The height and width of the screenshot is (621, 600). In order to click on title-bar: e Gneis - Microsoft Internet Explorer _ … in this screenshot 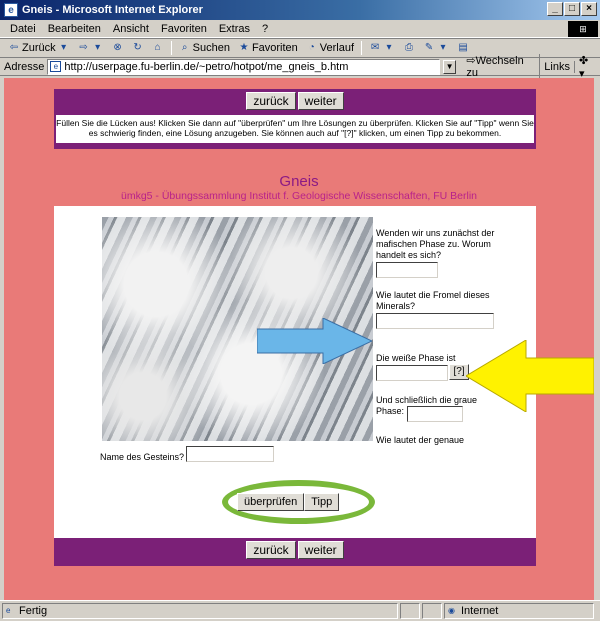, I will do `click(300, 10)`.